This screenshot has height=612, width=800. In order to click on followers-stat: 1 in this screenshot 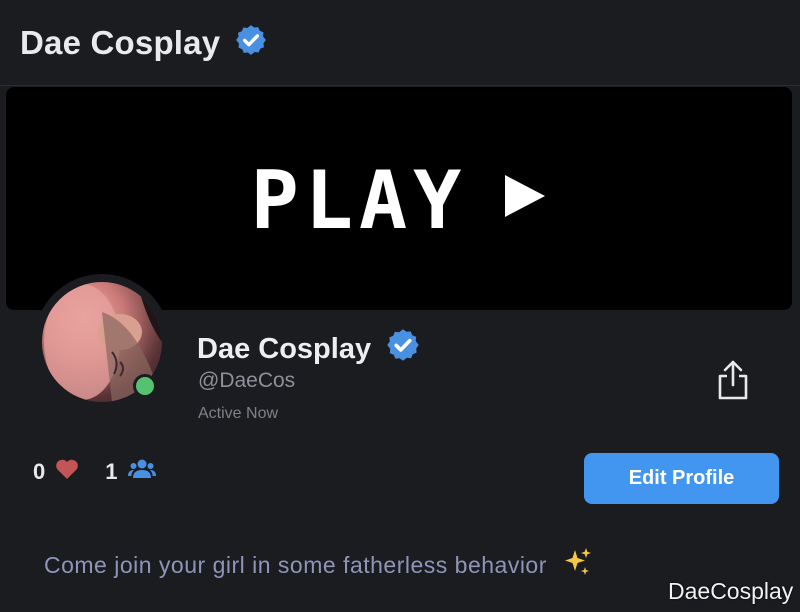, I will do `click(130, 472)`.